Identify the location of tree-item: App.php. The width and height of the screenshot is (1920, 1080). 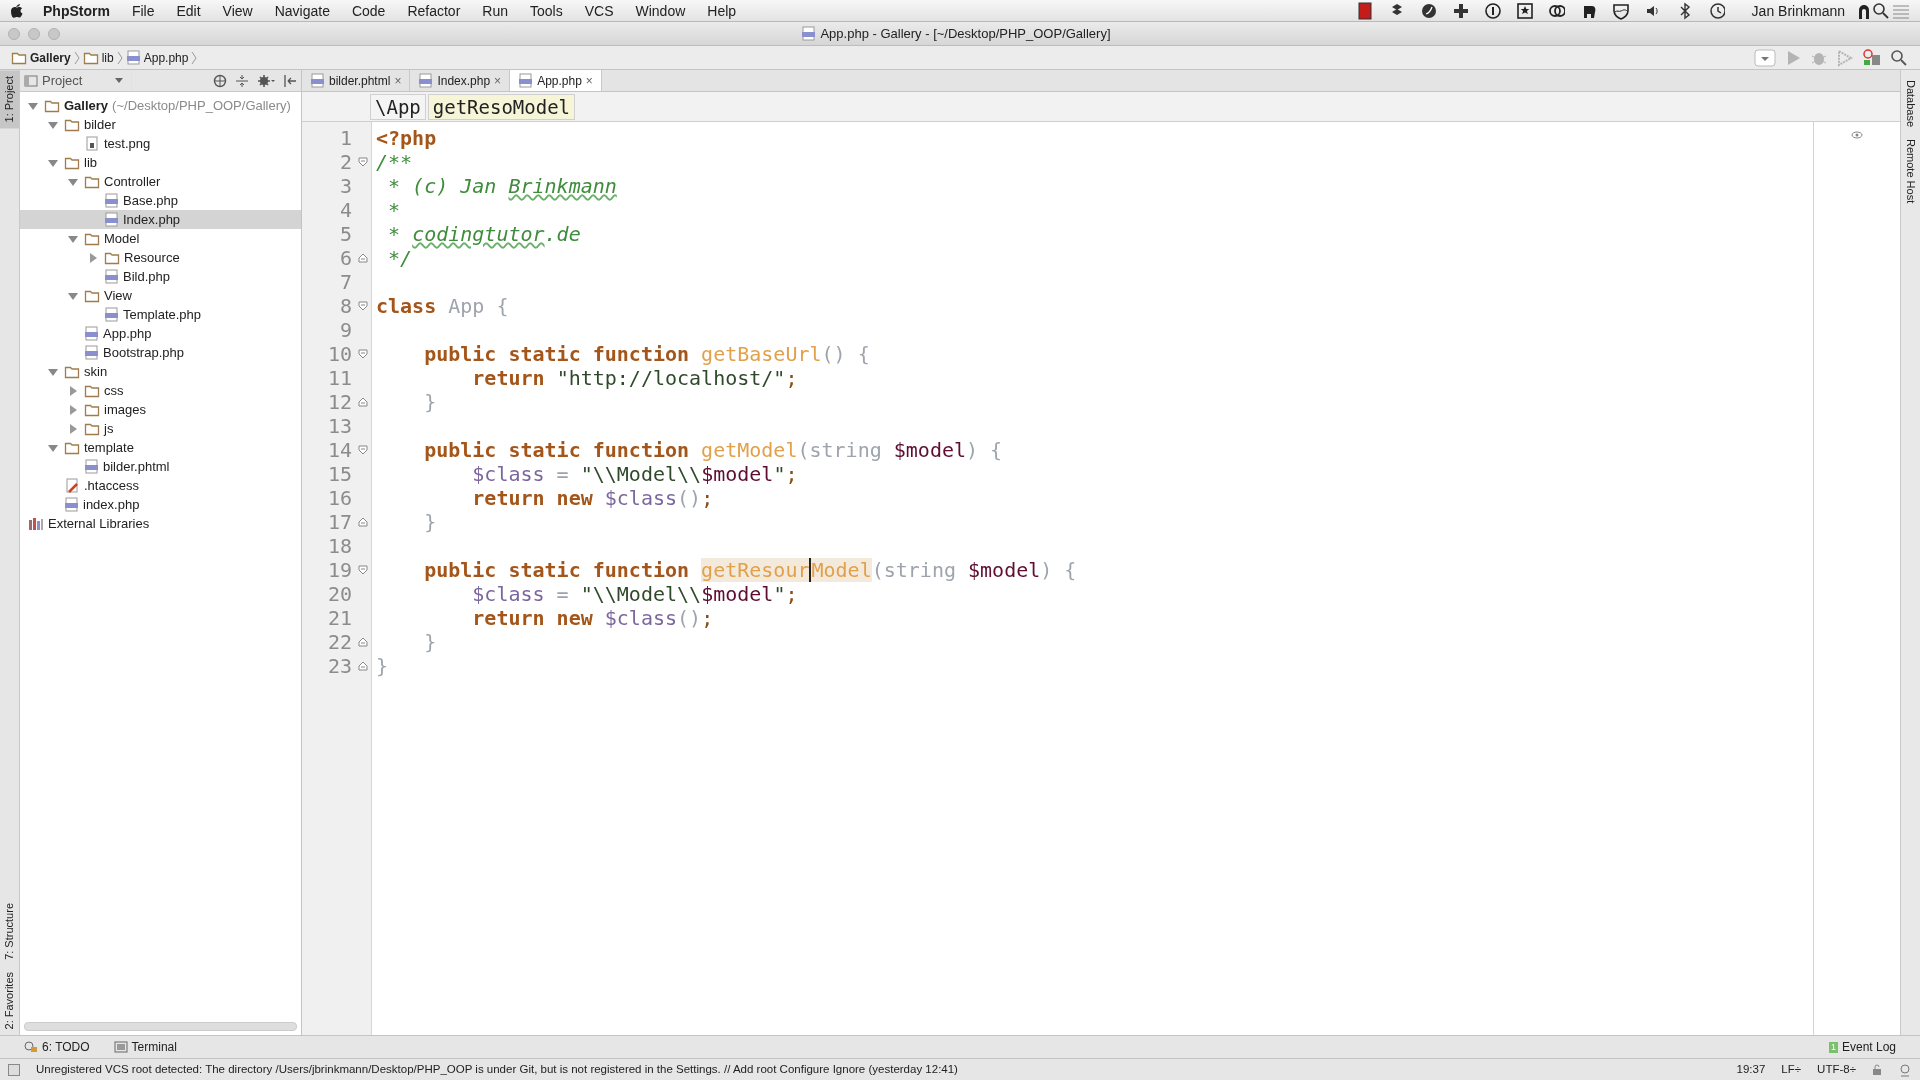
(160, 333).